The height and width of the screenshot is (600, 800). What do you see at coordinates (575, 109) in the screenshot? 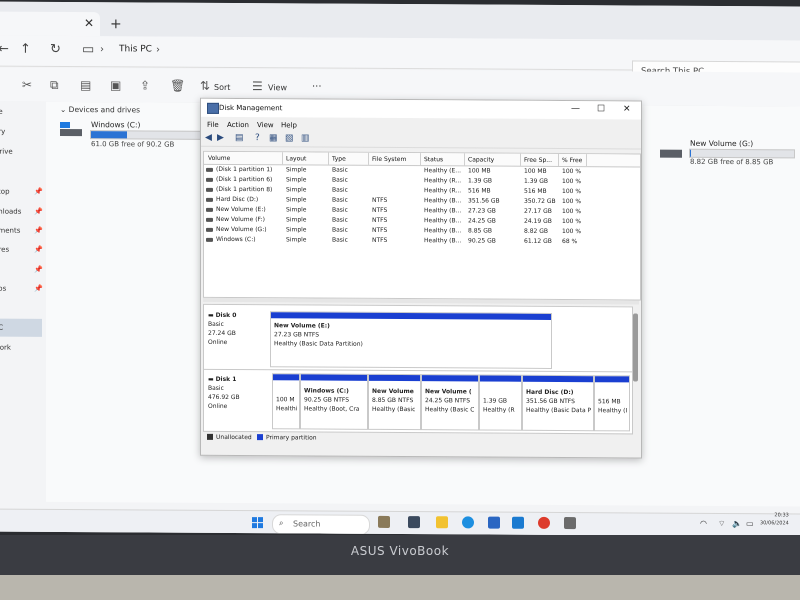
I see `minimize-button: —` at bounding box center [575, 109].